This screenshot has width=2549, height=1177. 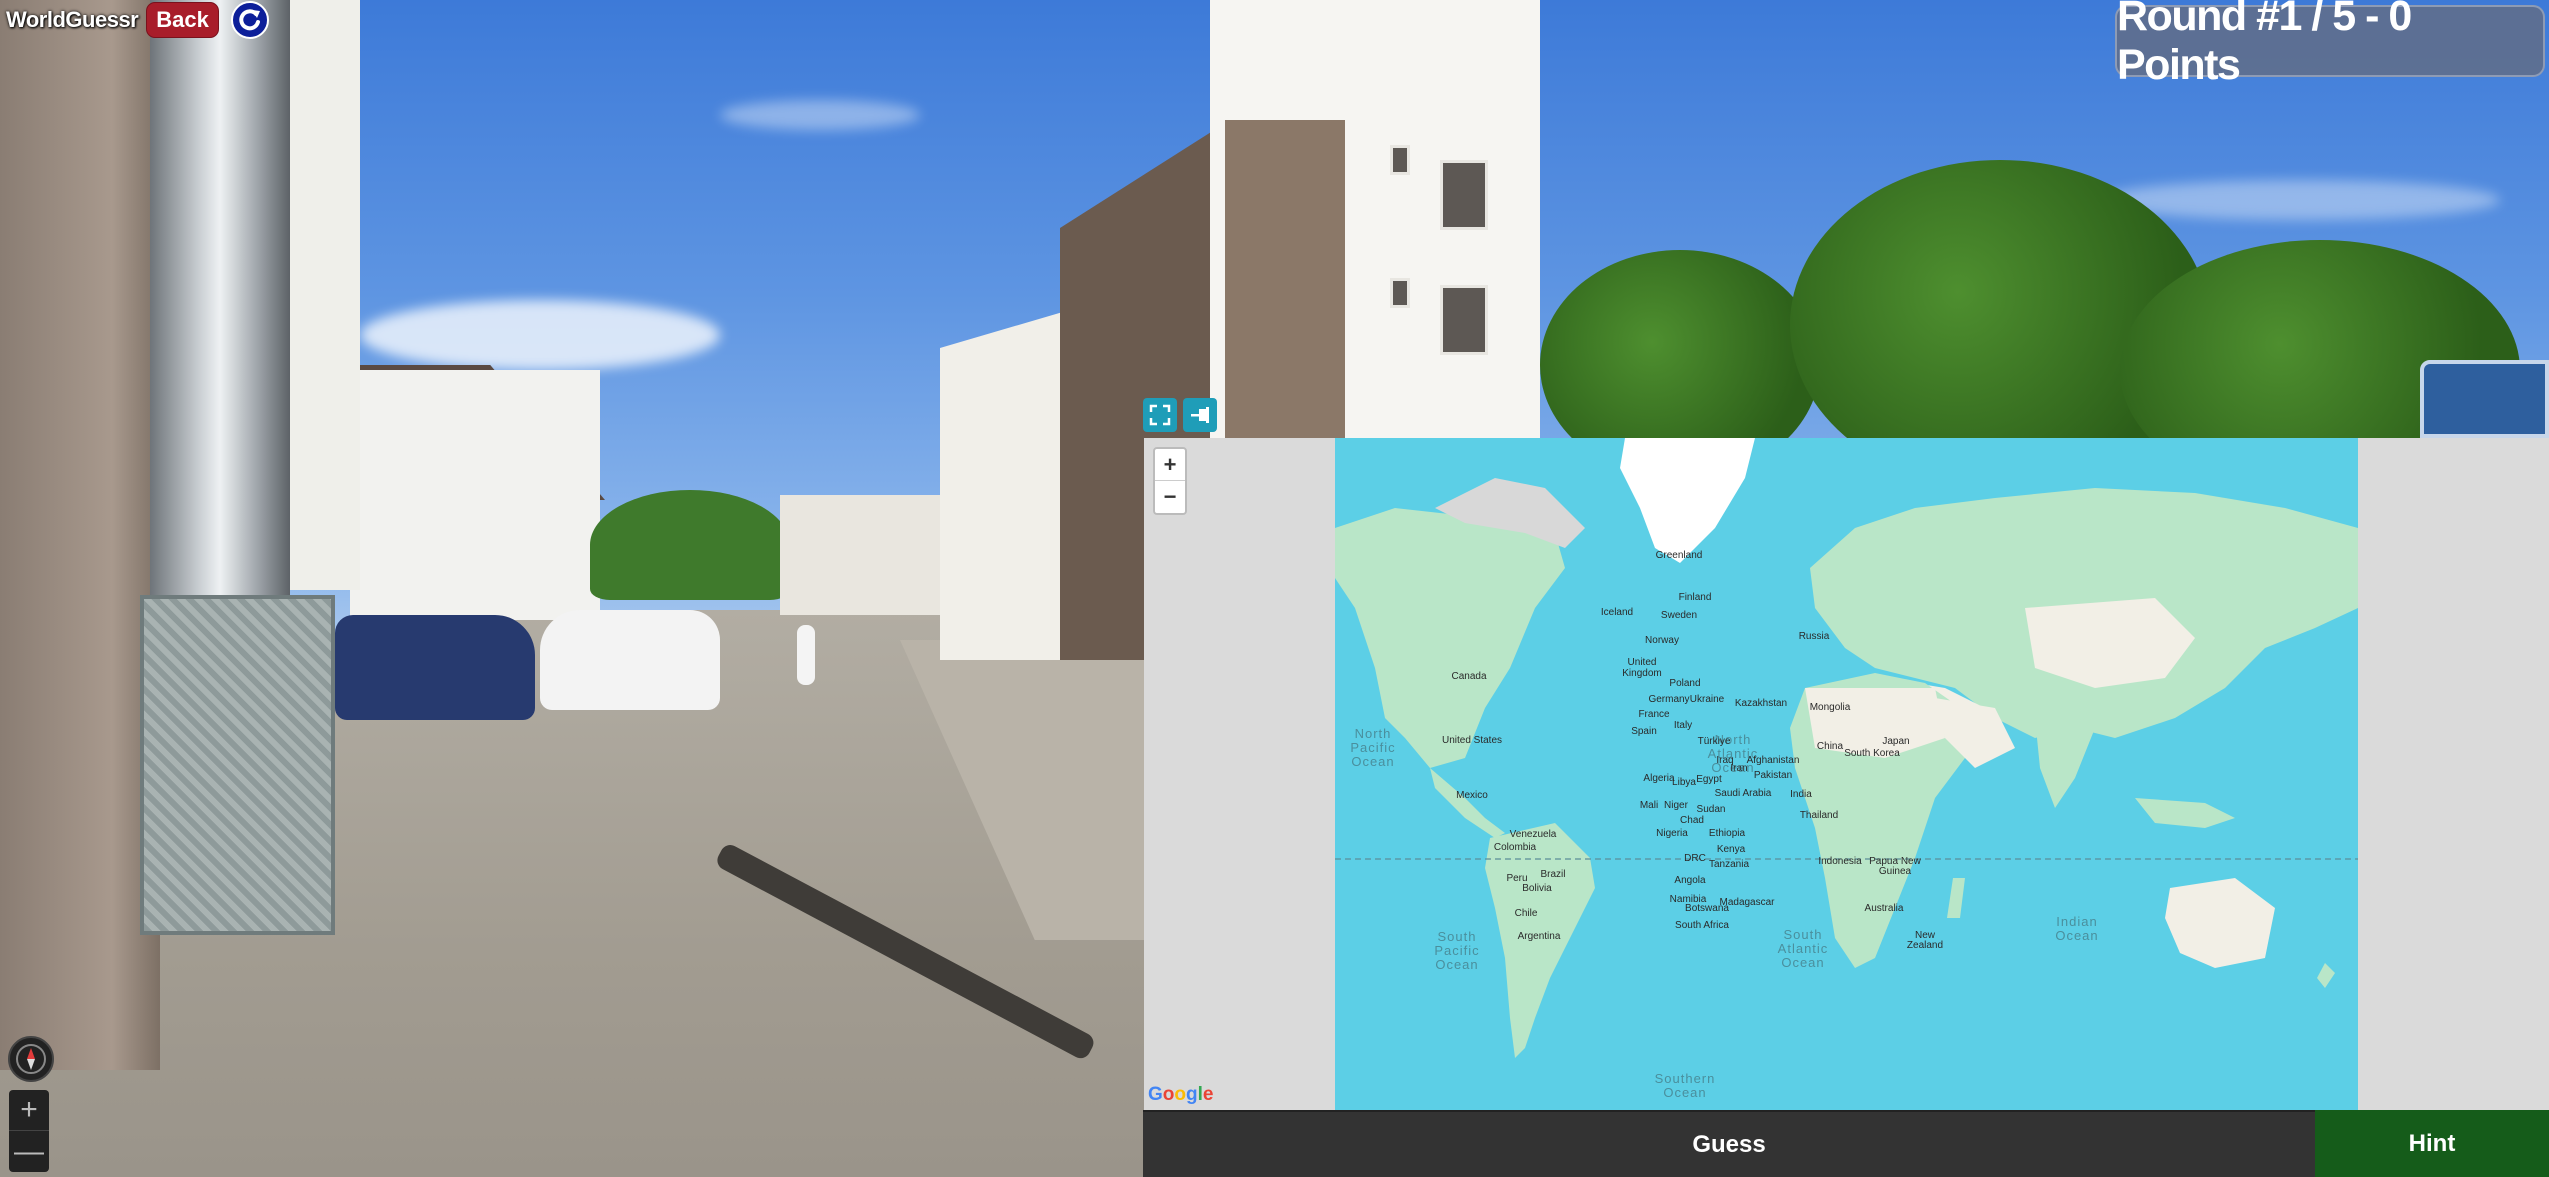 What do you see at coordinates (1925, 945) in the screenshot?
I see `country-label: Zealand` at bounding box center [1925, 945].